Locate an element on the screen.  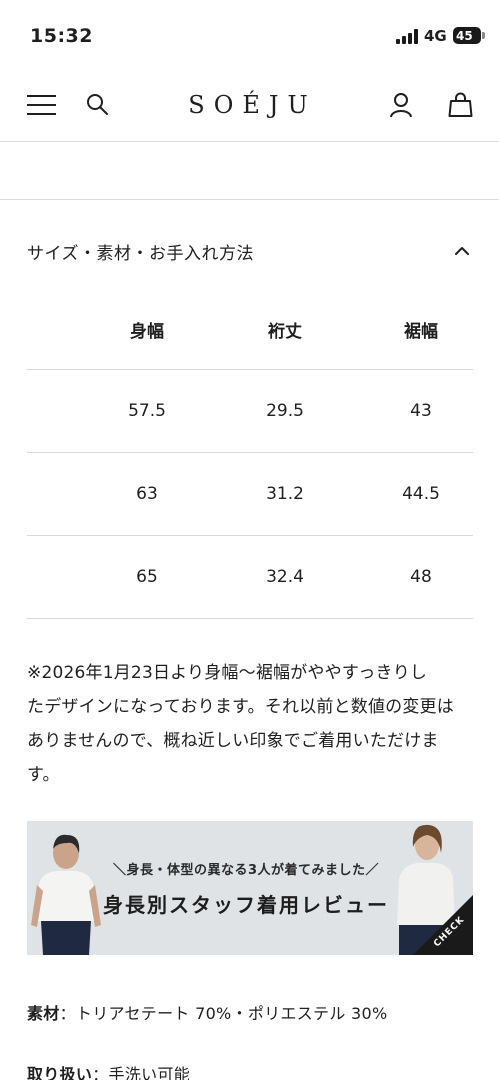
battery-icon: 45 is located at coordinates (469, 35).